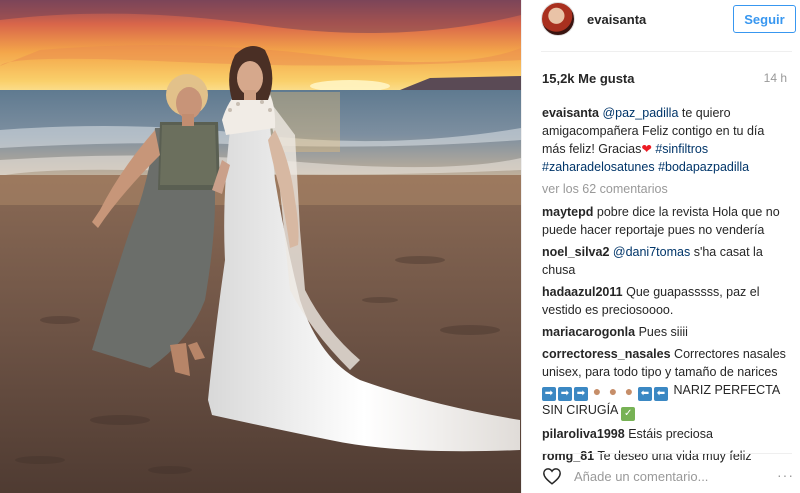 This screenshot has height=493, width=800. What do you see at coordinates (588, 78) in the screenshot?
I see `likes-count: 15,2k Me gusta` at bounding box center [588, 78].